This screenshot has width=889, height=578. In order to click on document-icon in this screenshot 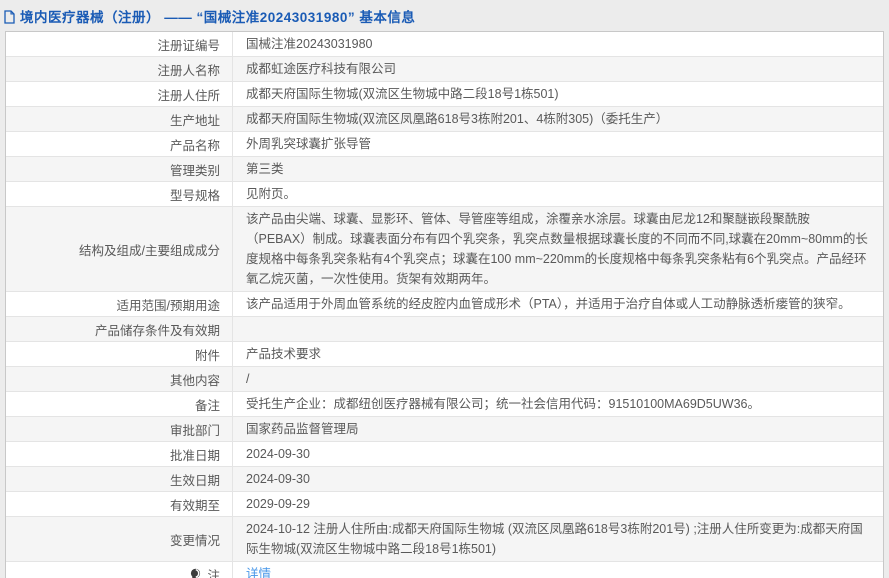, I will do `click(9, 16)`.